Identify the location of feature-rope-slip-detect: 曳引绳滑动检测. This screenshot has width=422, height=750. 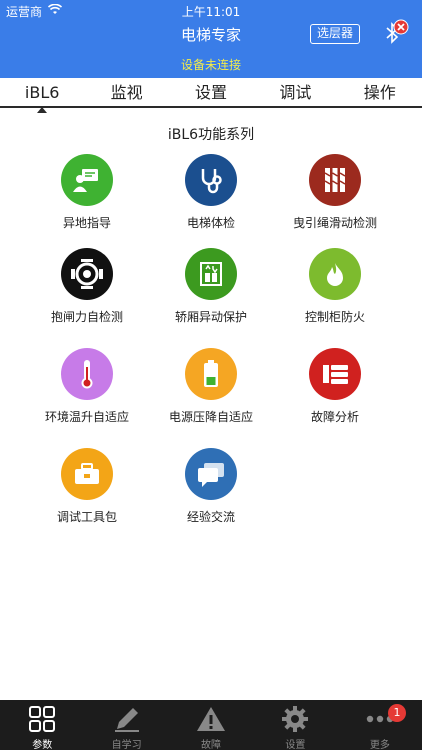
(335, 192).